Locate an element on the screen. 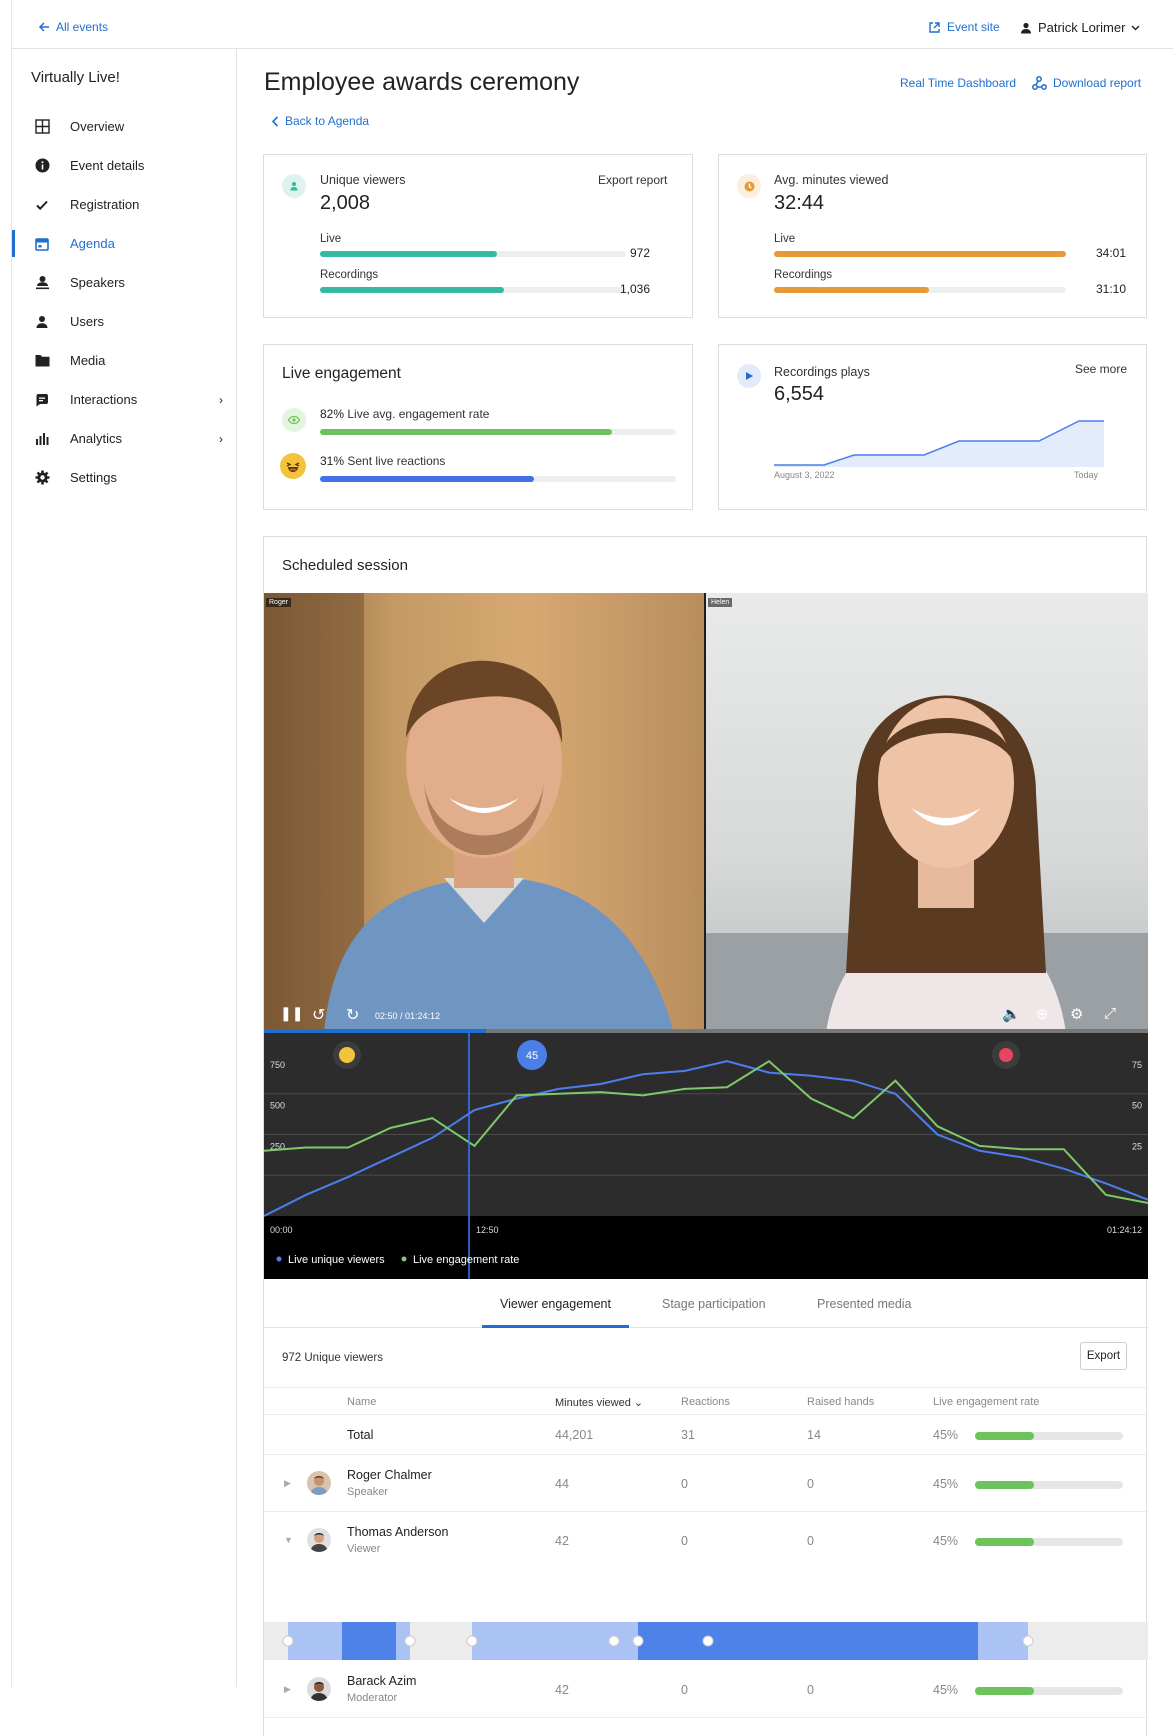 The image size is (1173, 1736). fullscreen-icon: ⤢ is located at coordinates (1110, 1013).